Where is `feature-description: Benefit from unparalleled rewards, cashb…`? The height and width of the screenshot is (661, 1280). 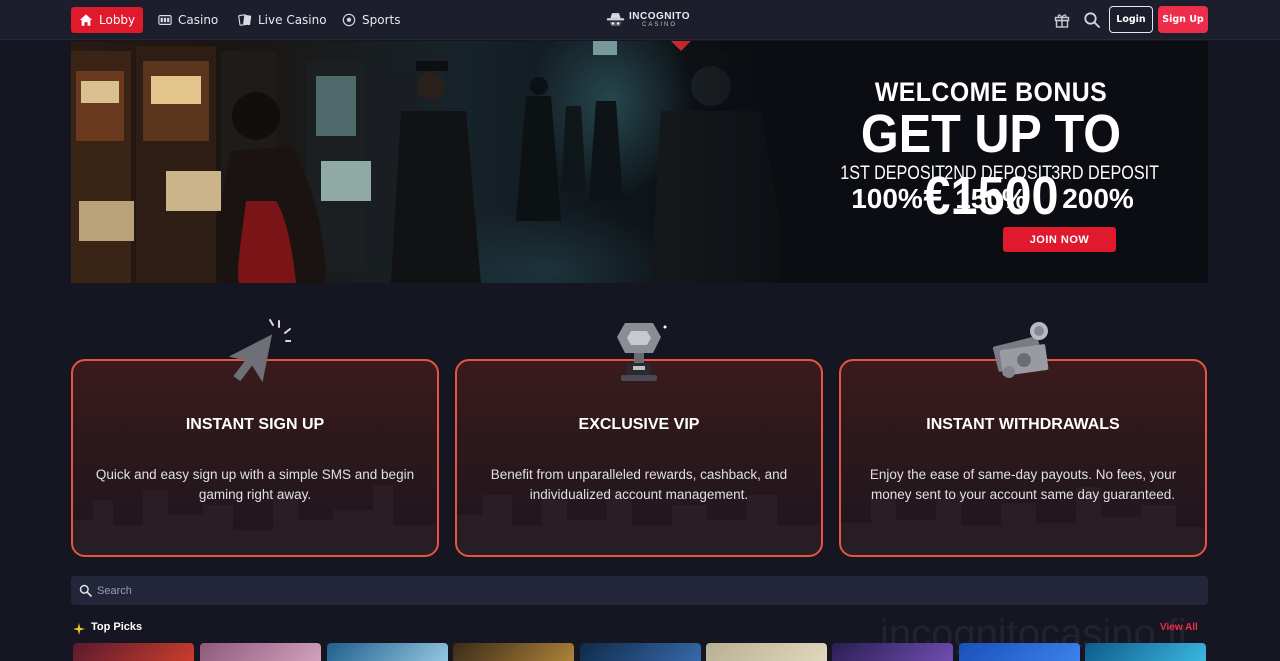 feature-description: Benefit from unparalleled rewards, cashb… is located at coordinates (639, 484).